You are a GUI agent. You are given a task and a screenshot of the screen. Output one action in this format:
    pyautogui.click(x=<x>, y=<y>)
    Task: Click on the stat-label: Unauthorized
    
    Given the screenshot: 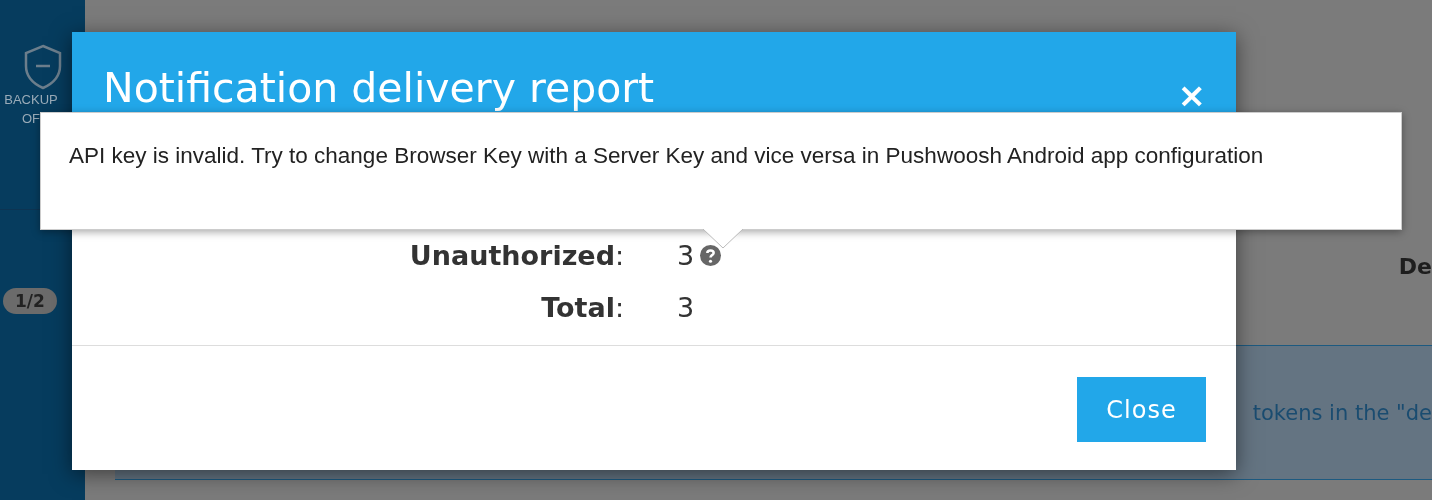 What is the action you would take?
    pyautogui.click(x=511, y=255)
    